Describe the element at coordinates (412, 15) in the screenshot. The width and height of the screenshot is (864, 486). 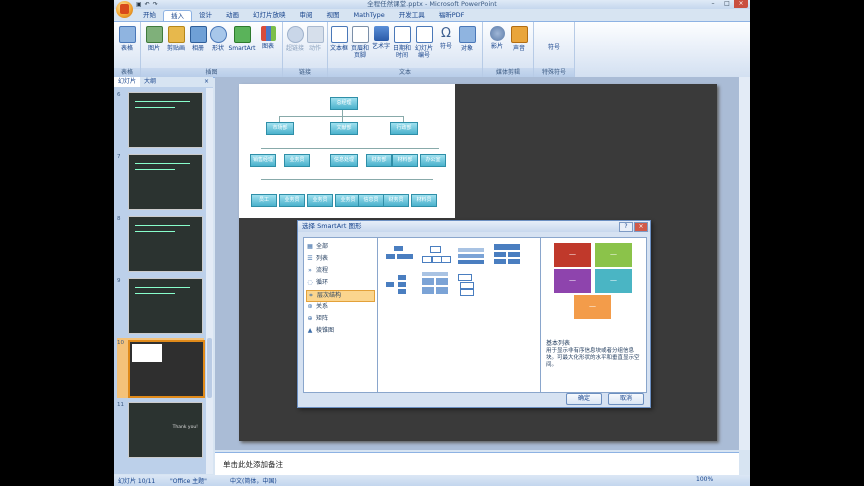
I see `tab-developer: 开发工具` at that location.